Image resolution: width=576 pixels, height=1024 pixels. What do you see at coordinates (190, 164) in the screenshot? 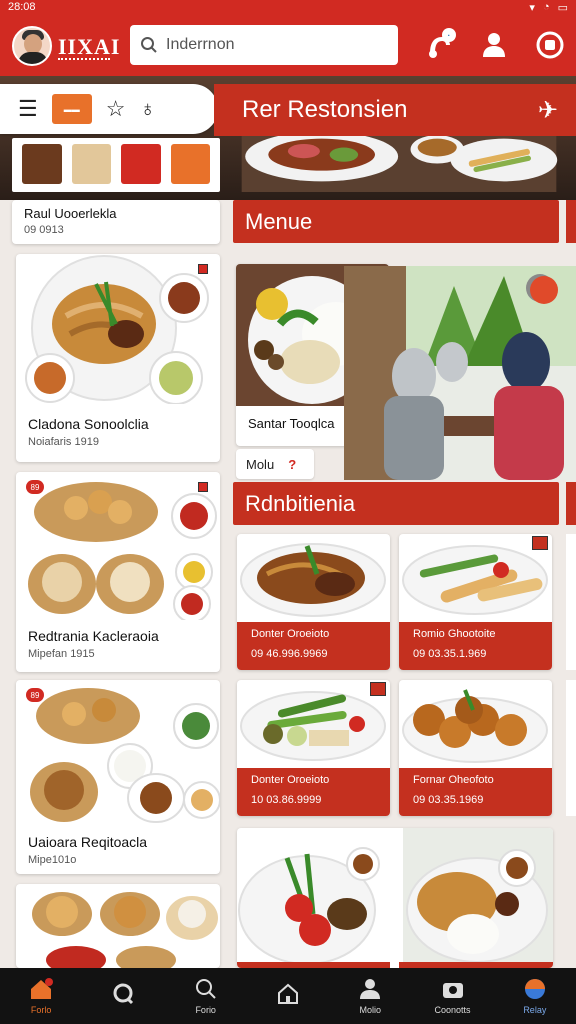
I see `category-thumb-orange` at bounding box center [190, 164].